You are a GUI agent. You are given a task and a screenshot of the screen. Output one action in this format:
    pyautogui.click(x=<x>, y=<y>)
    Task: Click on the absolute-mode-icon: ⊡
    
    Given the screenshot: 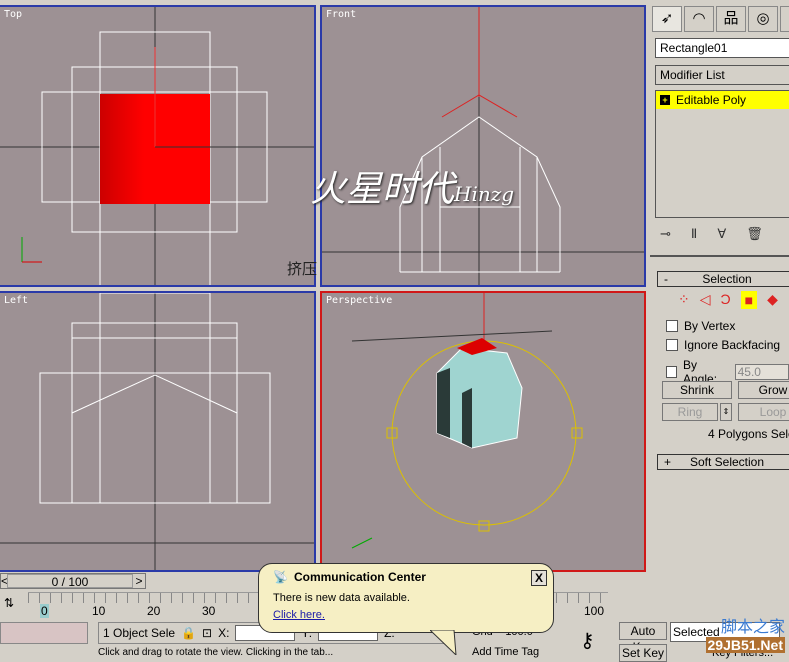 What is the action you would take?
    pyautogui.click(x=207, y=633)
    